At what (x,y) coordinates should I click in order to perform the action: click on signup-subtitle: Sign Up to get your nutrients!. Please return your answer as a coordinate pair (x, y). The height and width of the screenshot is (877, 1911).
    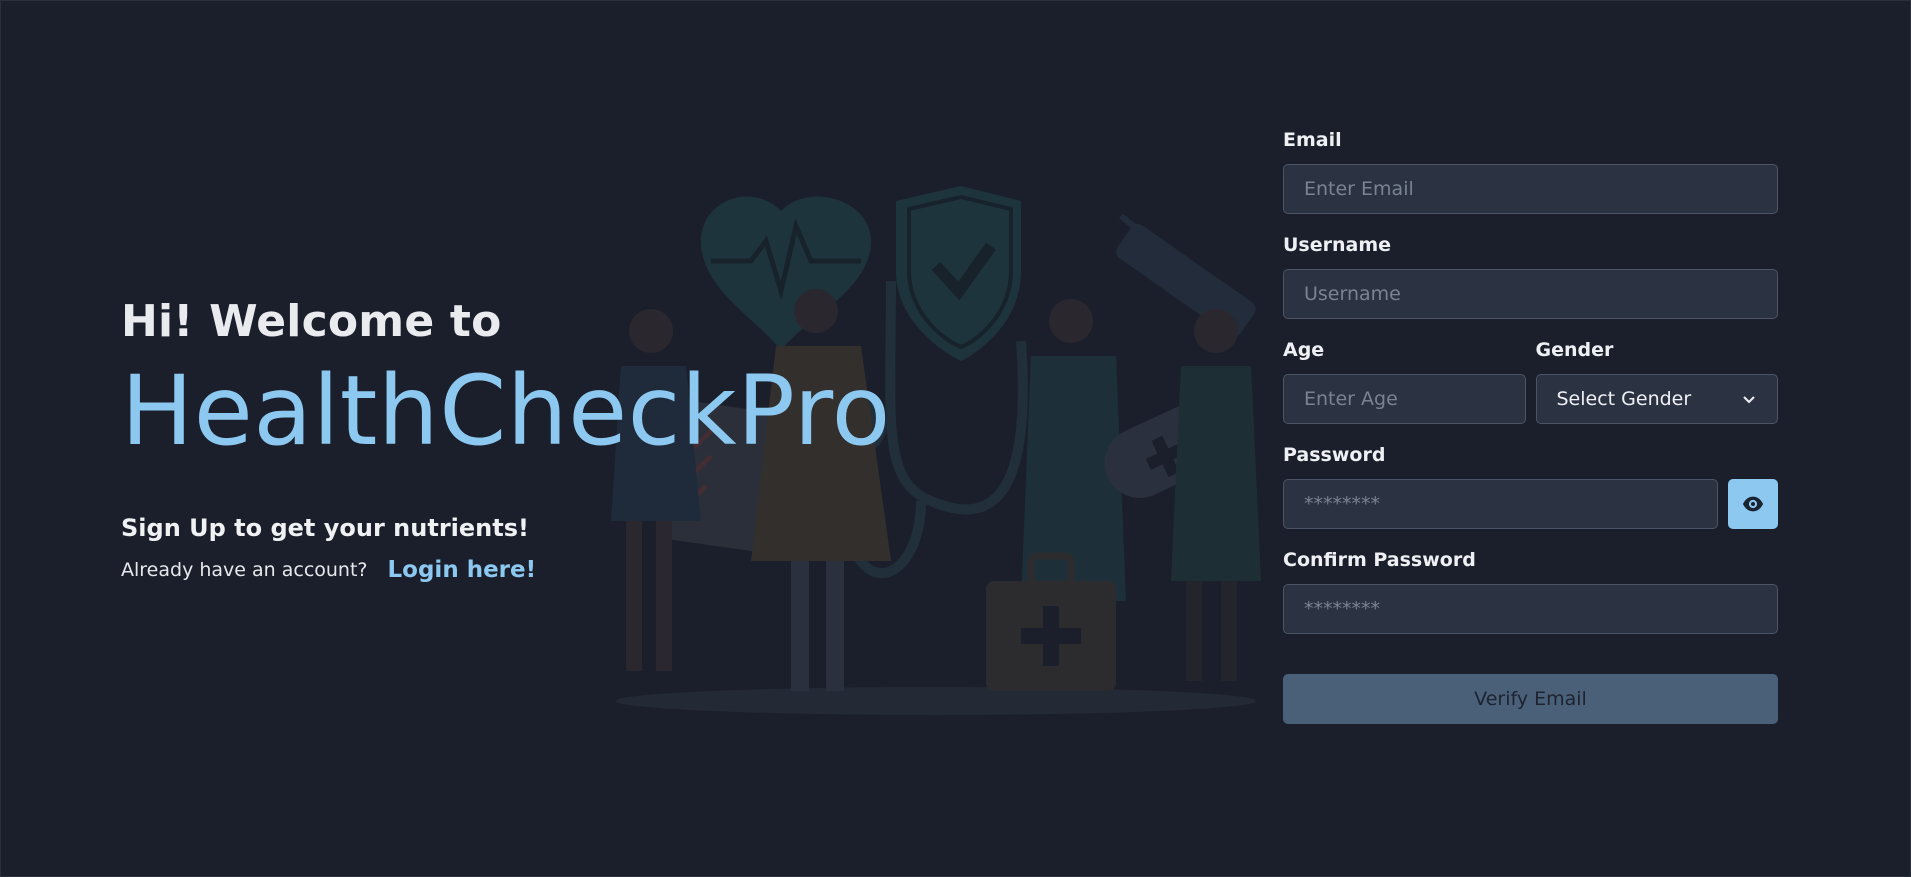
    Looking at the image, I should click on (325, 528).